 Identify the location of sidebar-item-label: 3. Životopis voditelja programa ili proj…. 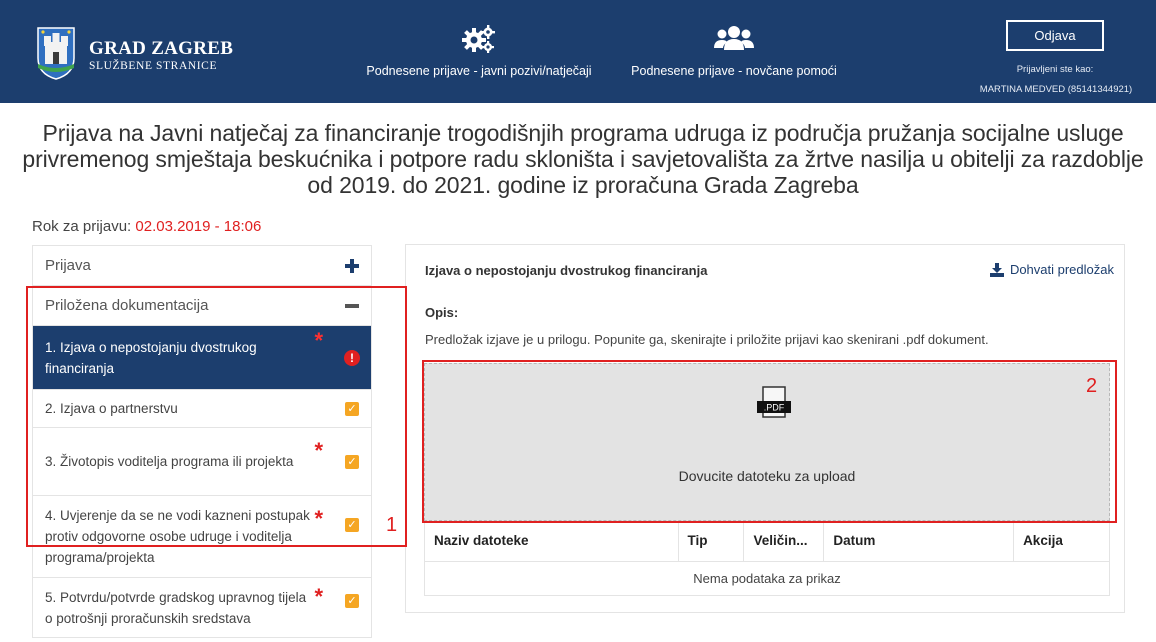
(169, 461).